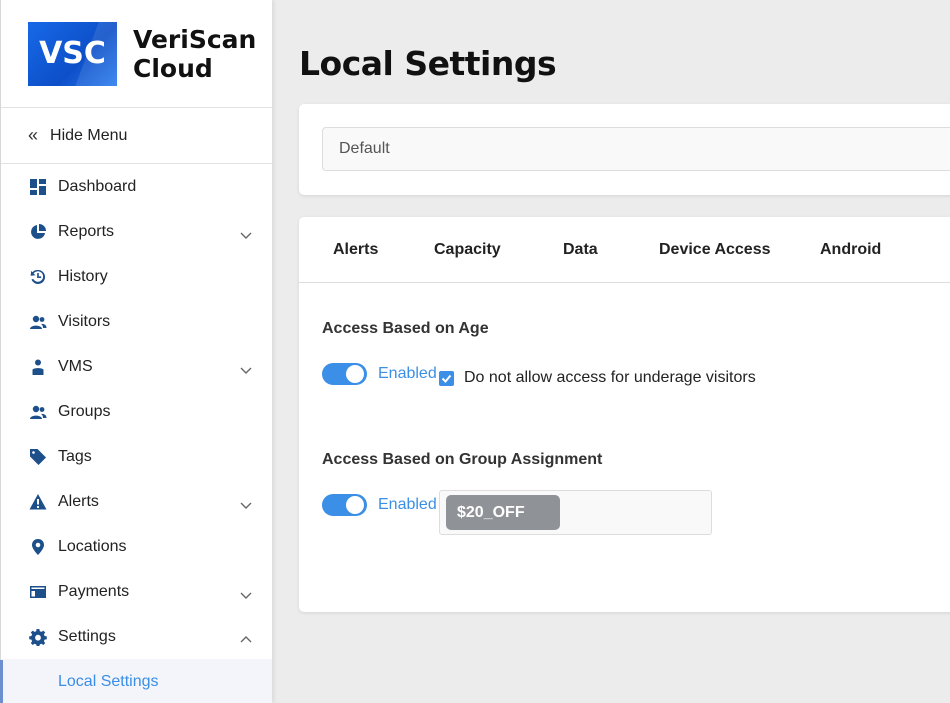 This screenshot has width=950, height=703. Describe the element at coordinates (195, 39) in the screenshot. I see `brand-name-line1: VeriScan` at that location.